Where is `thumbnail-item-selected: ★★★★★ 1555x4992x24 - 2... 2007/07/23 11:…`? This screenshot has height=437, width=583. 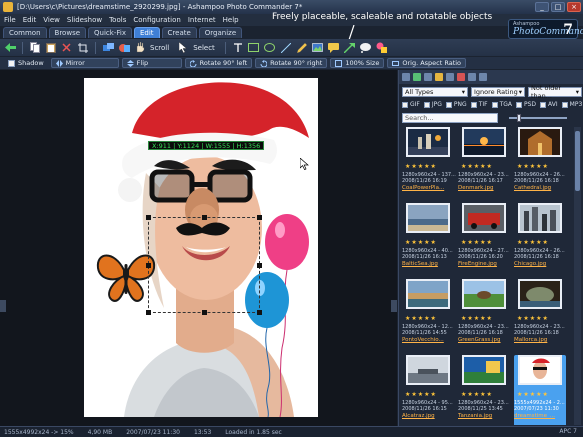 thumbnail-item-selected: ★★★★★ 1555x4992x24 - 2... 2007/07/23 11:… is located at coordinates (540, 390).